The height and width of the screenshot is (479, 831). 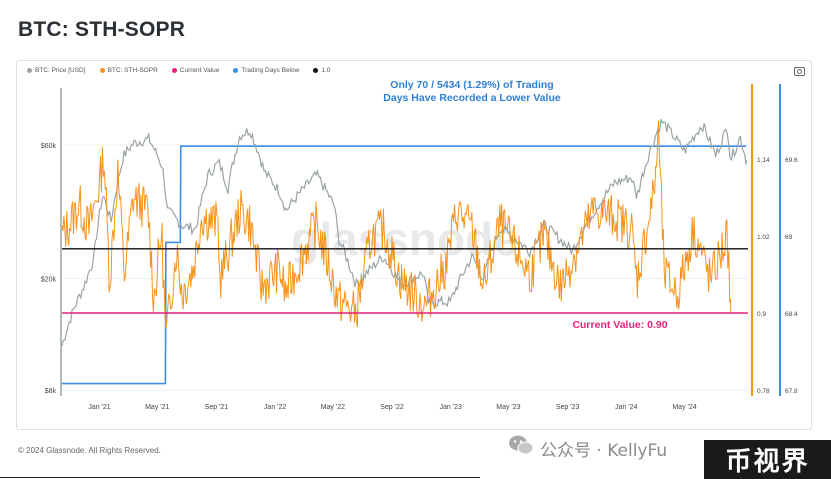 I want to click on x-tick-label: Jan '23, so click(x=451, y=407).